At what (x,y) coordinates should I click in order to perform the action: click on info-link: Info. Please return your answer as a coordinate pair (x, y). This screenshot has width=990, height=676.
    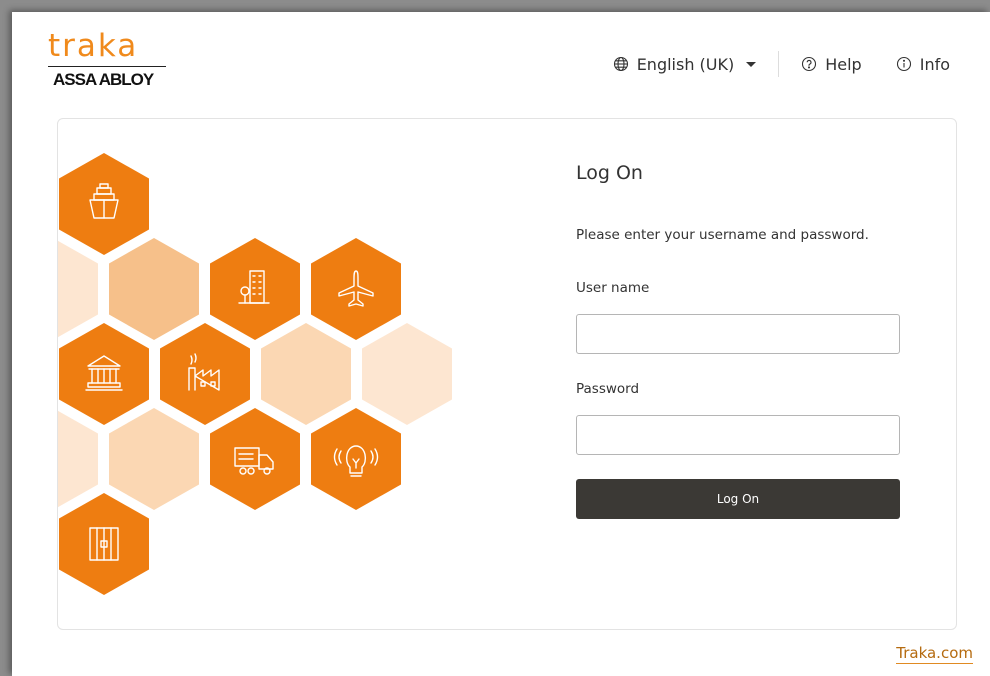
    Looking at the image, I should click on (923, 64).